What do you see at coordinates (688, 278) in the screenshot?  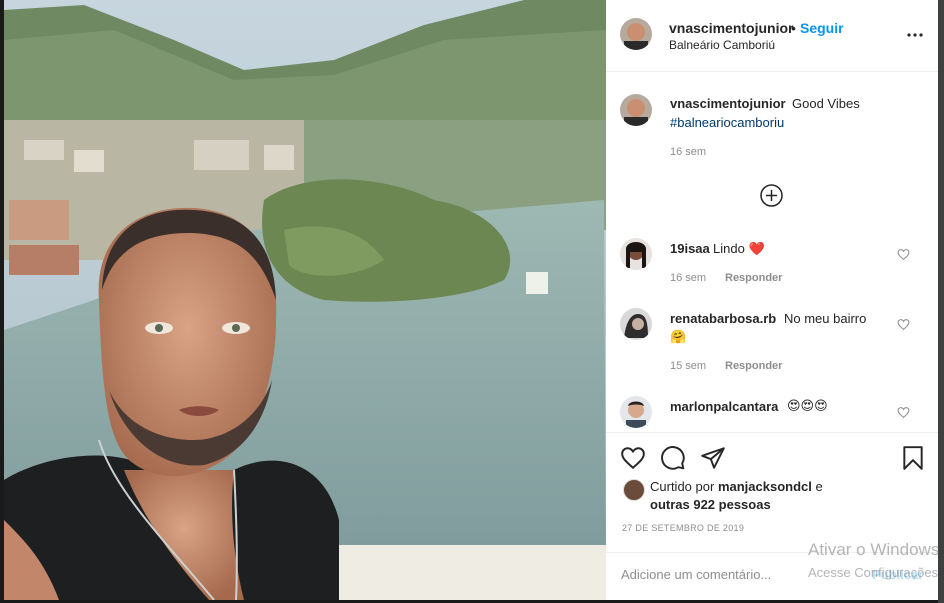 I see `comment-time: 16 sem` at bounding box center [688, 278].